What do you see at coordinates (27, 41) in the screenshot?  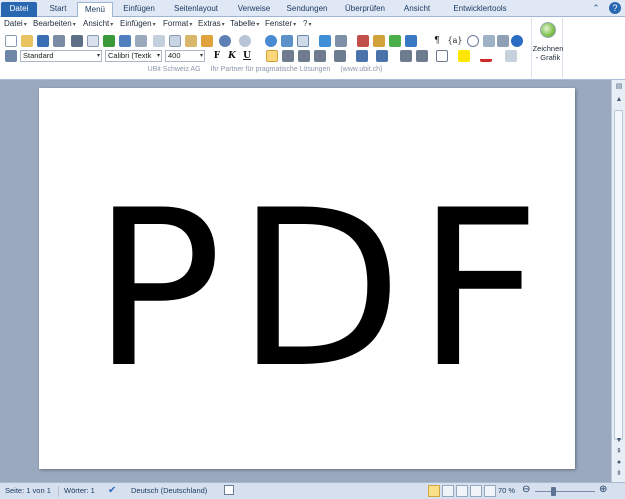 I see `open-folder-icon` at bounding box center [27, 41].